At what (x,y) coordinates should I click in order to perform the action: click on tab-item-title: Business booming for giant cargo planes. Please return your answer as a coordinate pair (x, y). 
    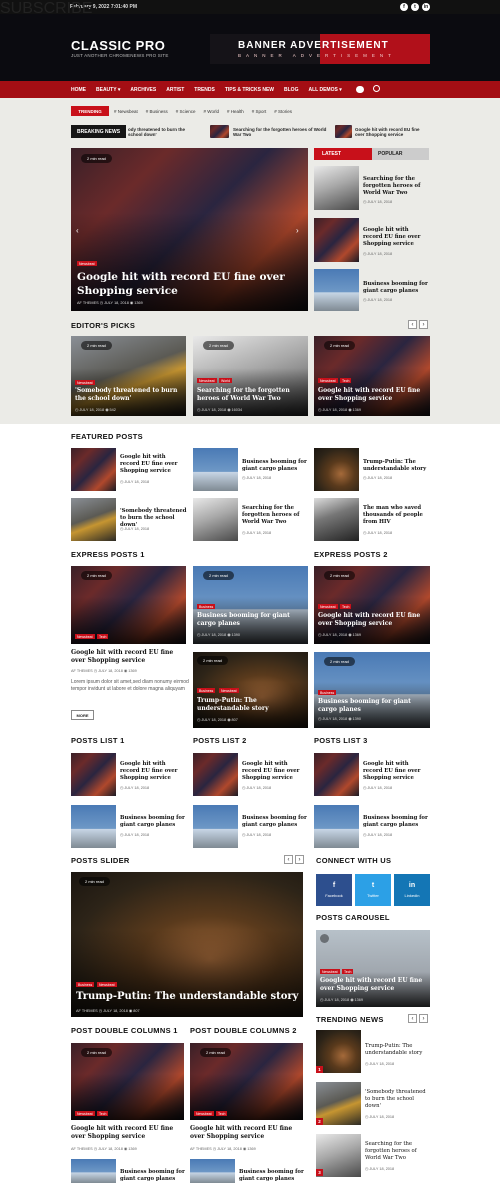
    Looking at the image, I should click on (396, 288).